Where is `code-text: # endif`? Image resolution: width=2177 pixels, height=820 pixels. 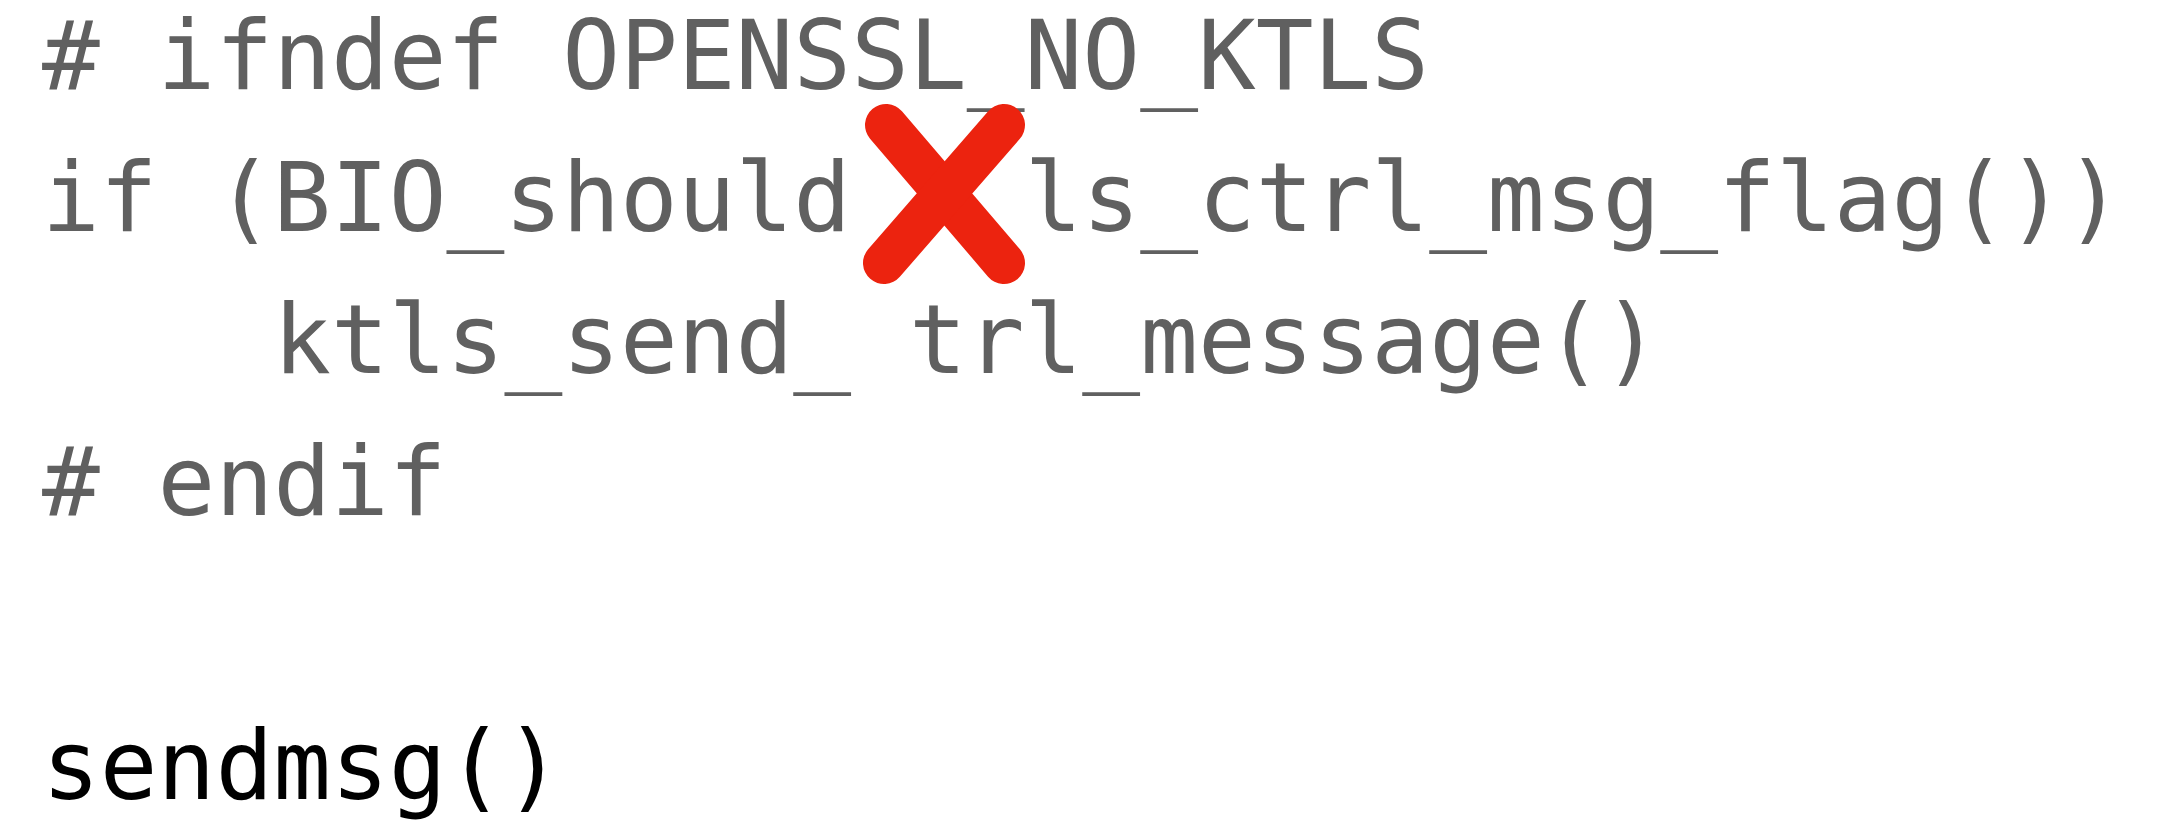
code-text: # endif is located at coordinates (244, 482).